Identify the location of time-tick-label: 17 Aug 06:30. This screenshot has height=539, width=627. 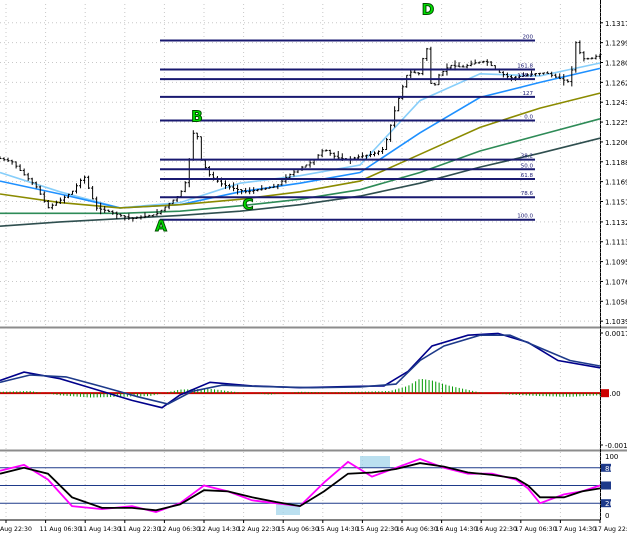
(536, 529).